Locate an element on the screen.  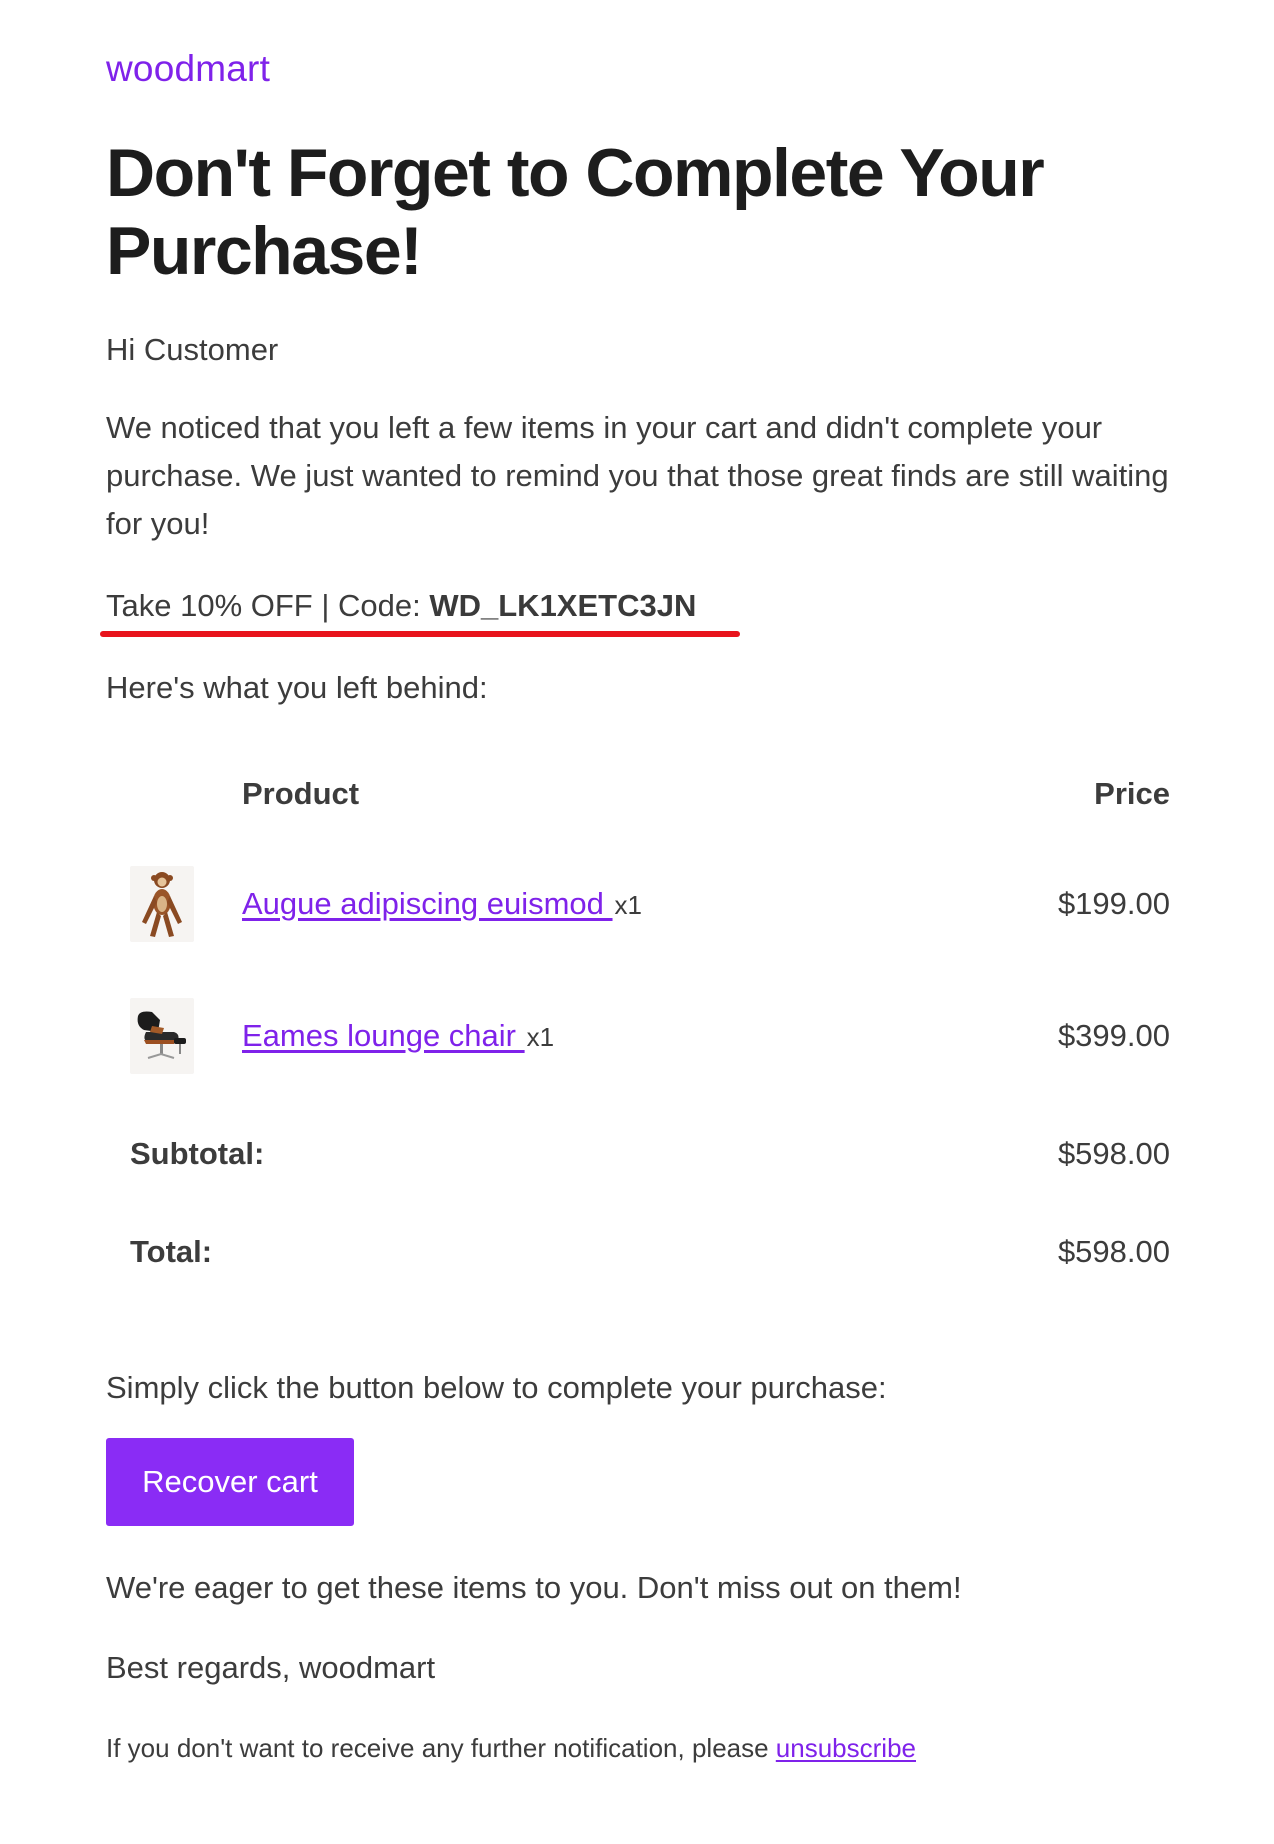
promo-highlight-underline is located at coordinates (420, 634).